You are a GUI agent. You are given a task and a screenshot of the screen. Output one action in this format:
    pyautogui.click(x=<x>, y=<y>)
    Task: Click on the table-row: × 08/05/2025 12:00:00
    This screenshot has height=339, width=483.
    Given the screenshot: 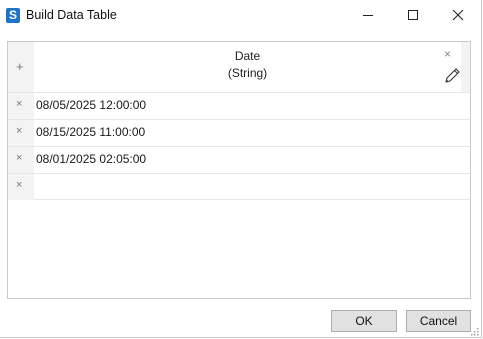 What is the action you would take?
    pyautogui.click(x=239, y=105)
    